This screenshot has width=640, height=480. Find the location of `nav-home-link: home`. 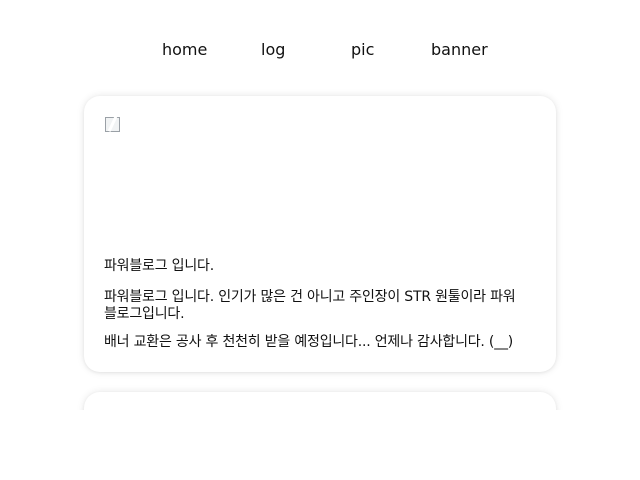

nav-home-link: home is located at coordinates (184, 50).